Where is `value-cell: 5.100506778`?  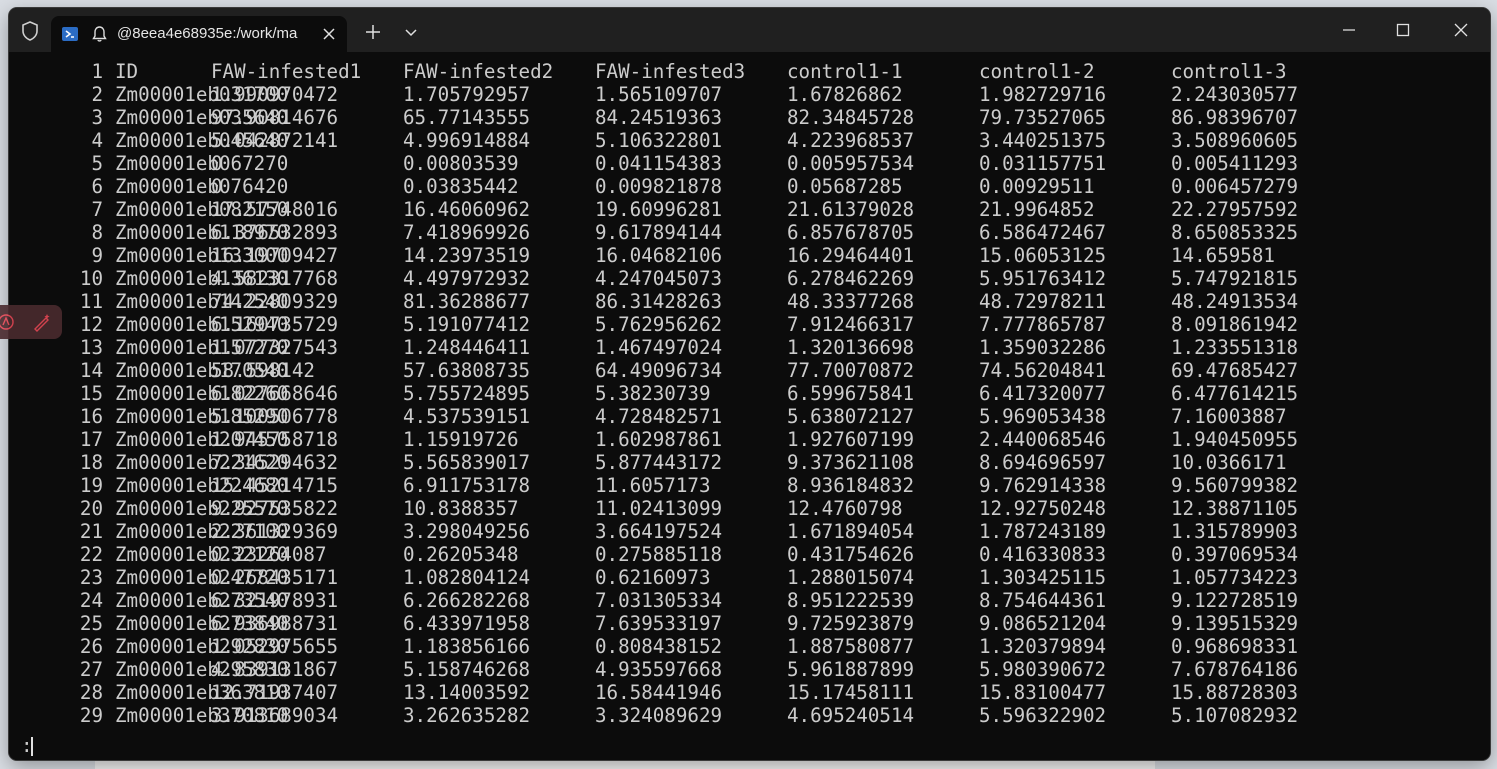
value-cell: 5.100506778 is located at coordinates (275, 416).